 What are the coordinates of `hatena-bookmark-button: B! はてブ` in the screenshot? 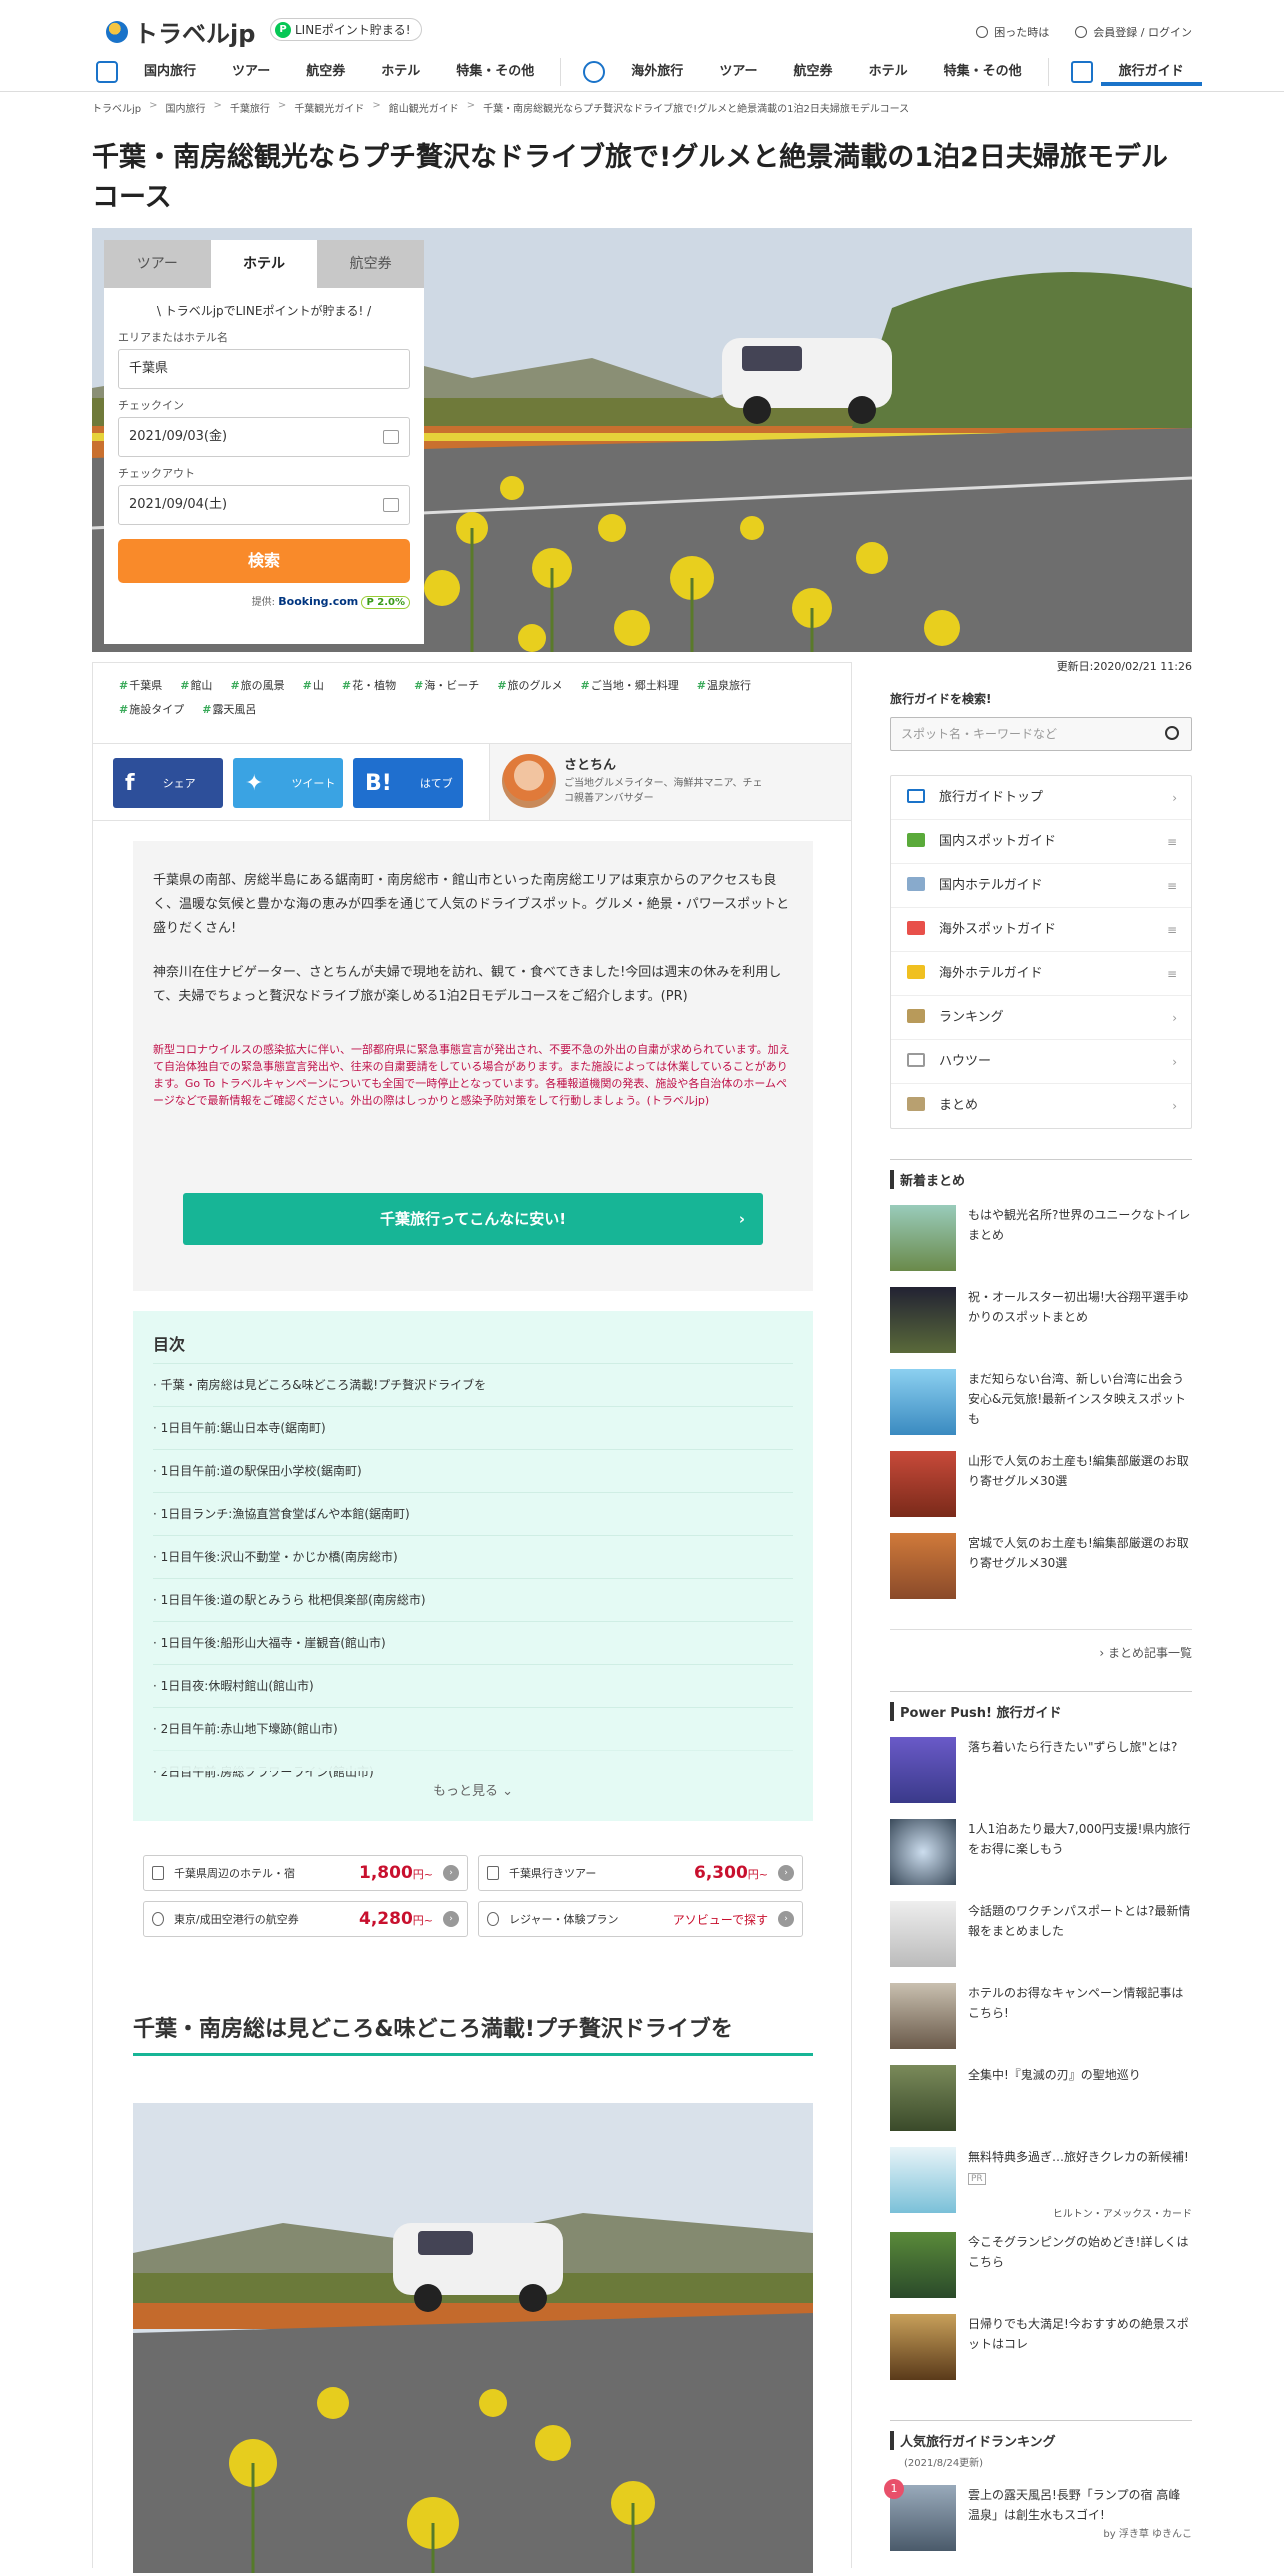 It's located at (408, 783).